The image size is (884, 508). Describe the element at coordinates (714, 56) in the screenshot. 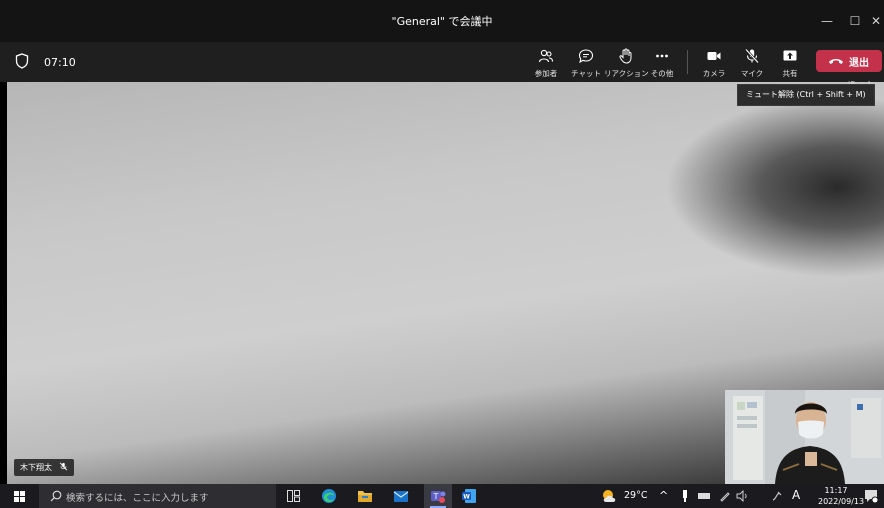

I see `camera-icon` at that location.